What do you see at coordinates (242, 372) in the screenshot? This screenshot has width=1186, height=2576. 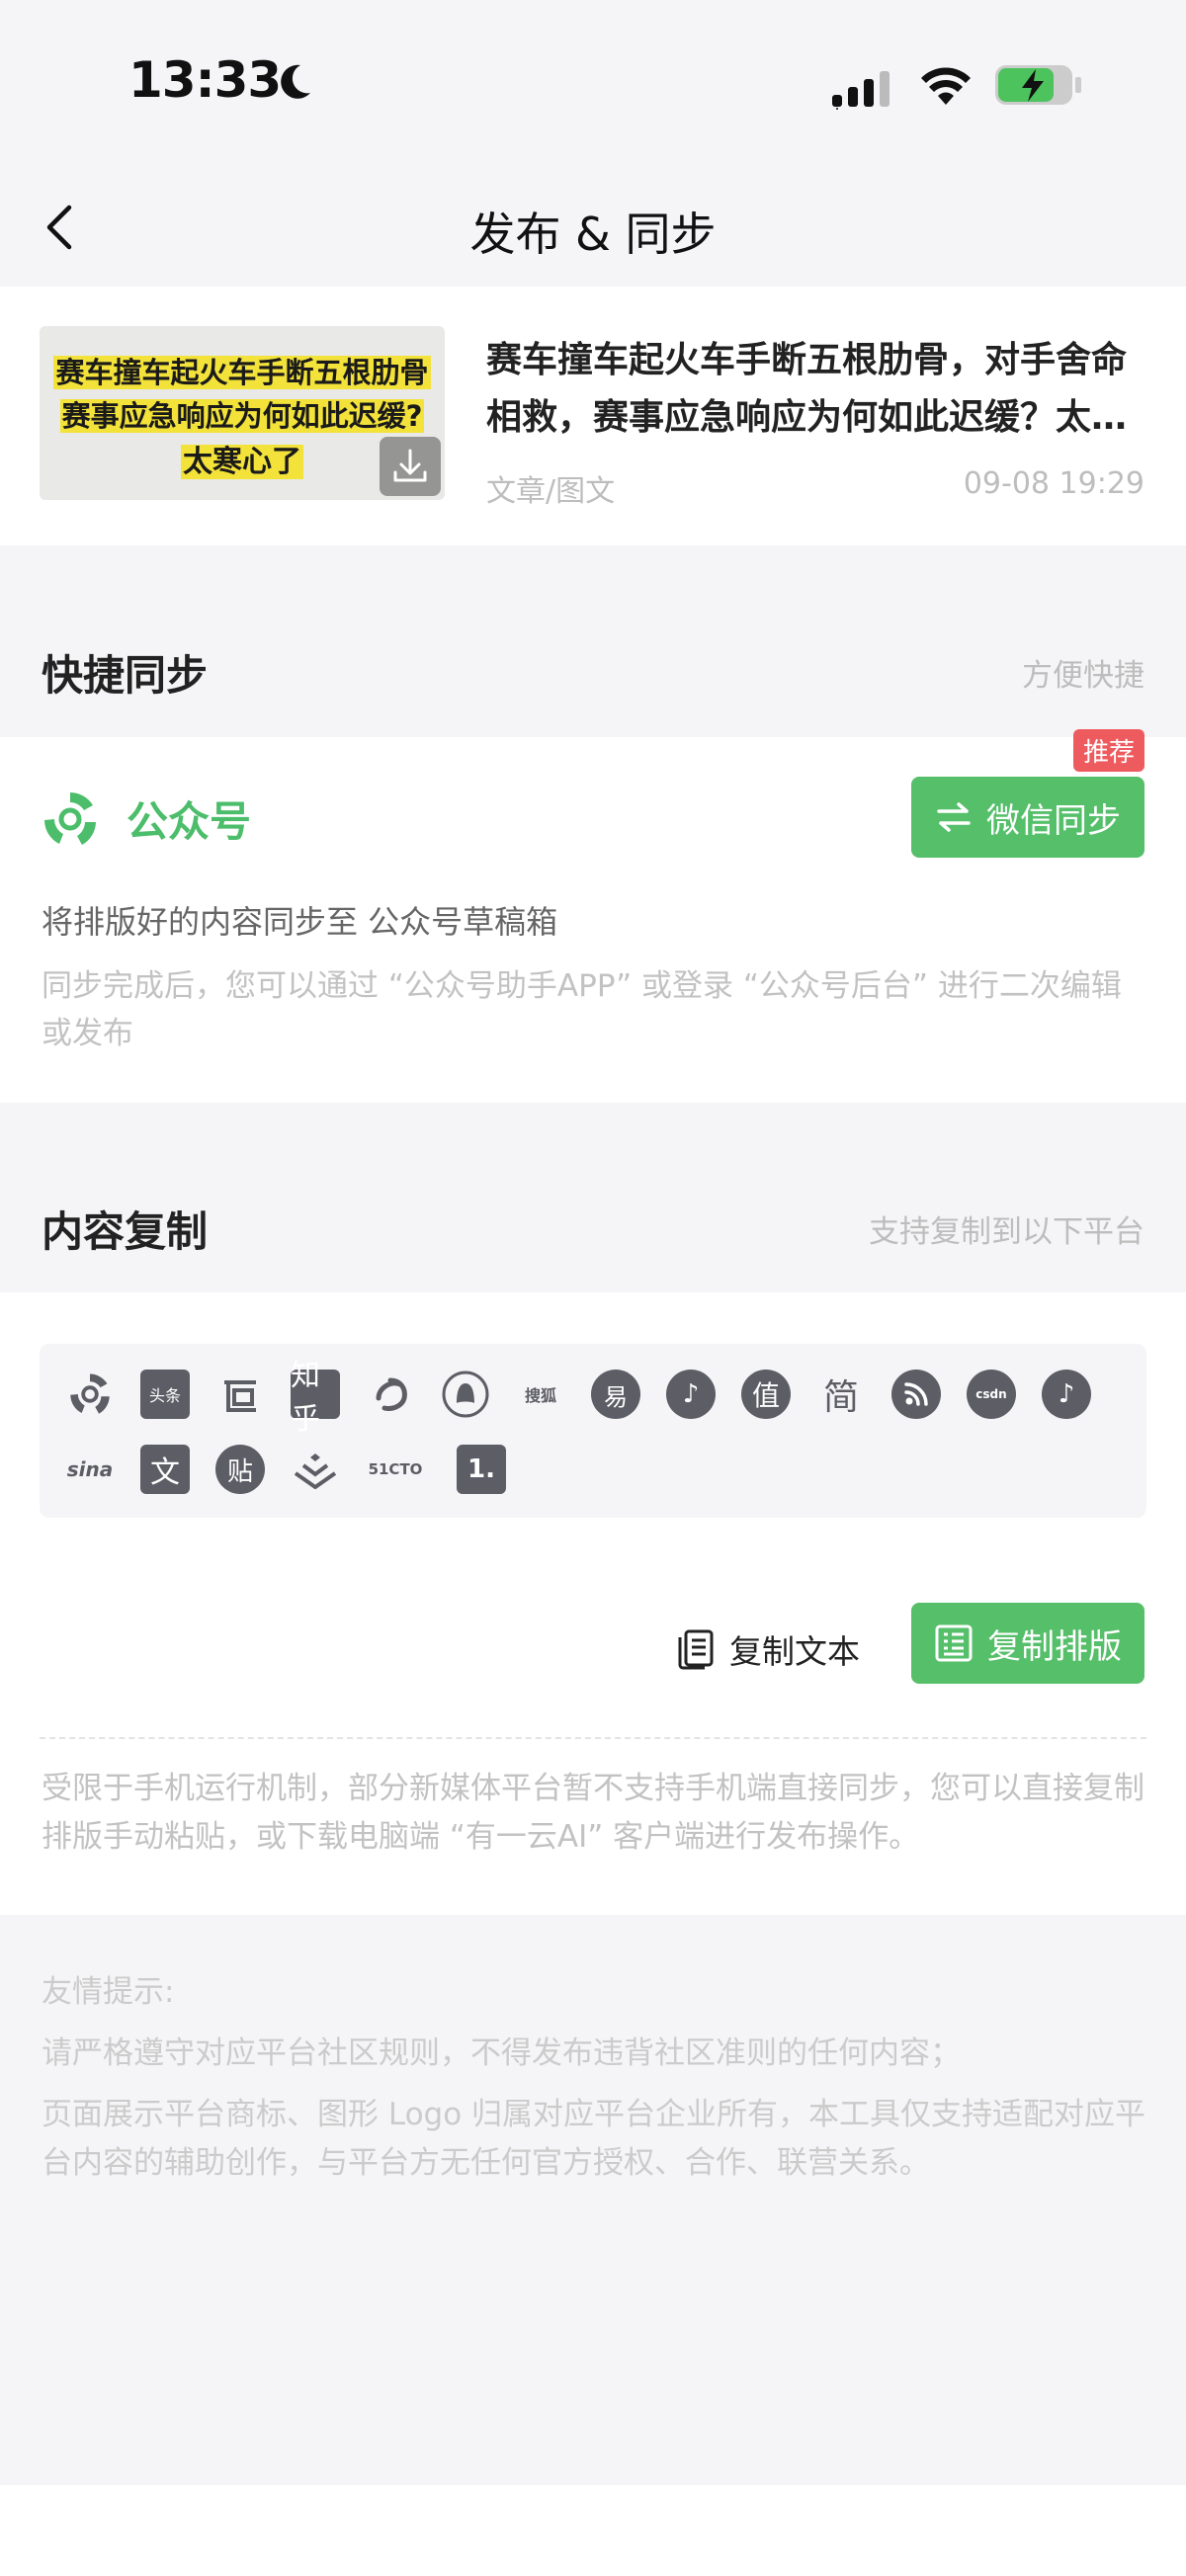 I see `thumb-caption-1: 赛车撞车起火车手断五根肋骨` at bounding box center [242, 372].